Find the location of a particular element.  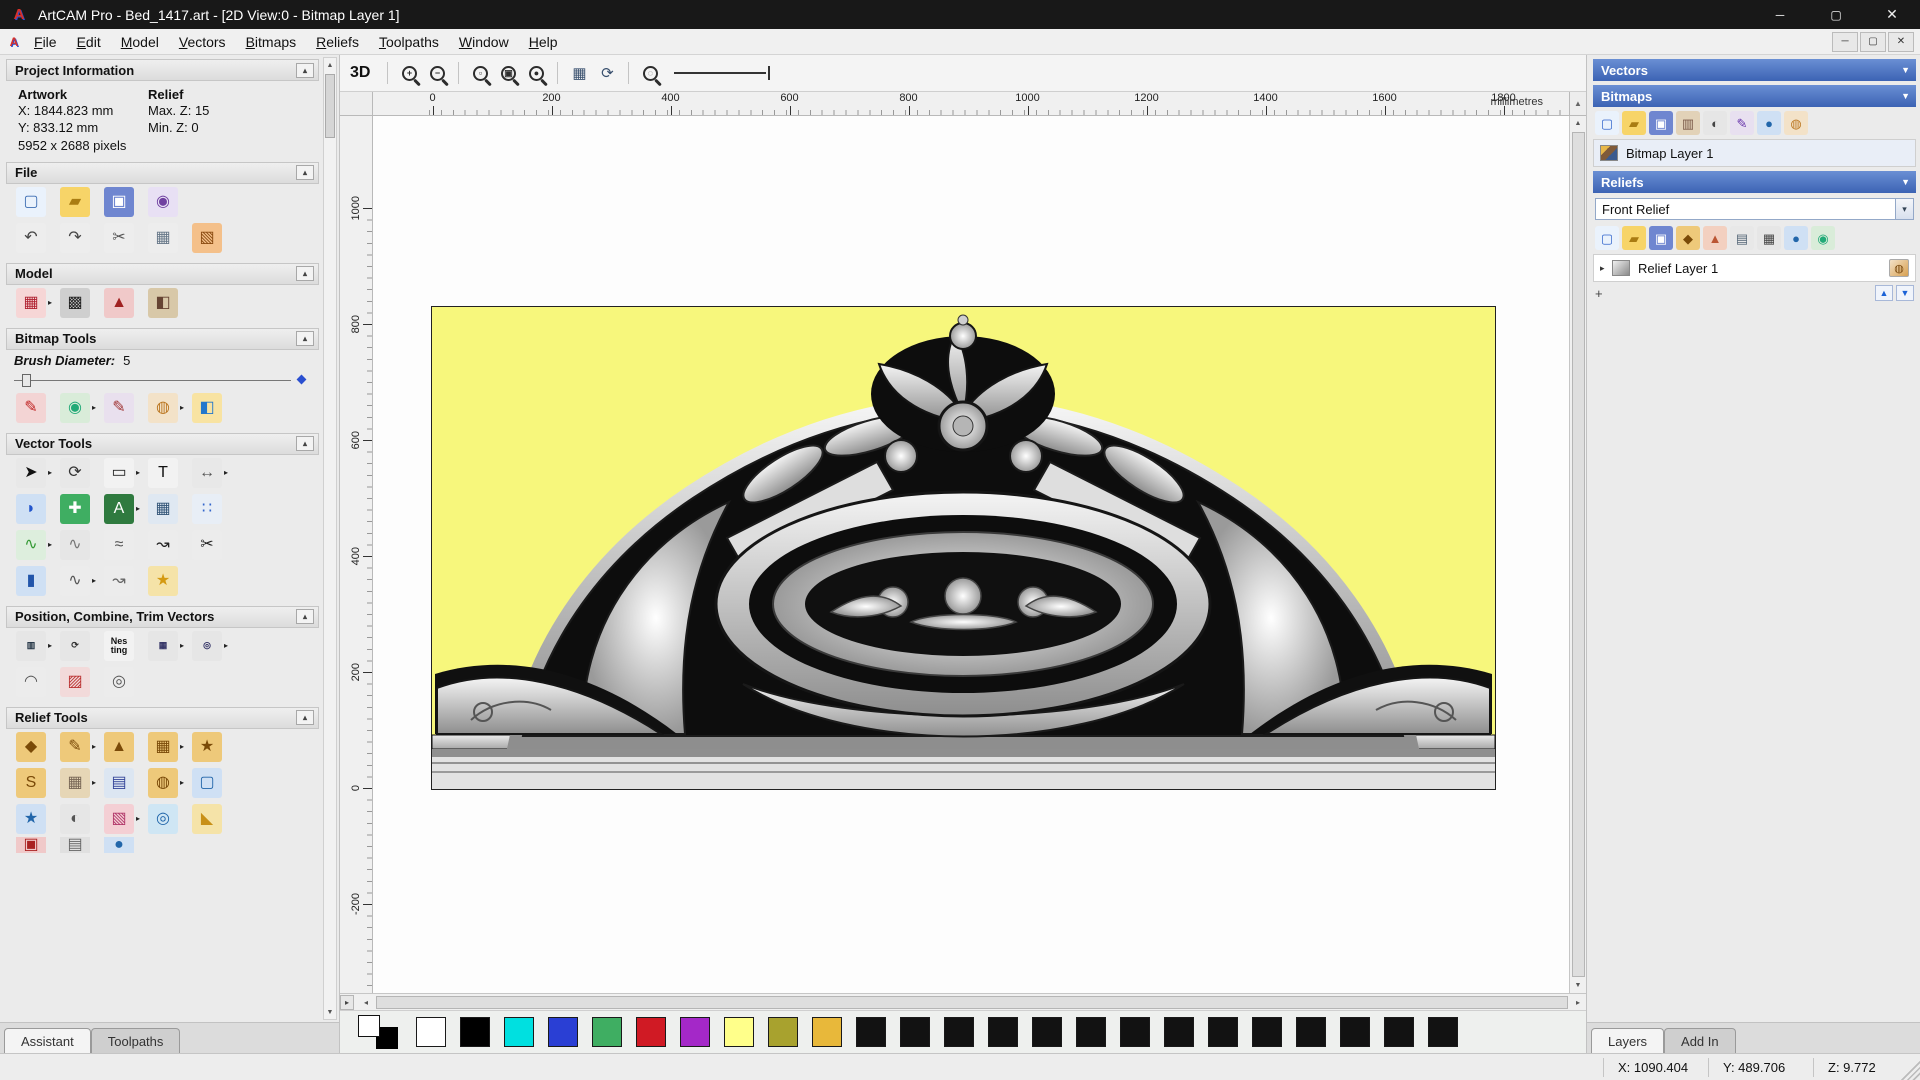

relief-layer-colour-icon: ◍ is located at coordinates (1899, 268).